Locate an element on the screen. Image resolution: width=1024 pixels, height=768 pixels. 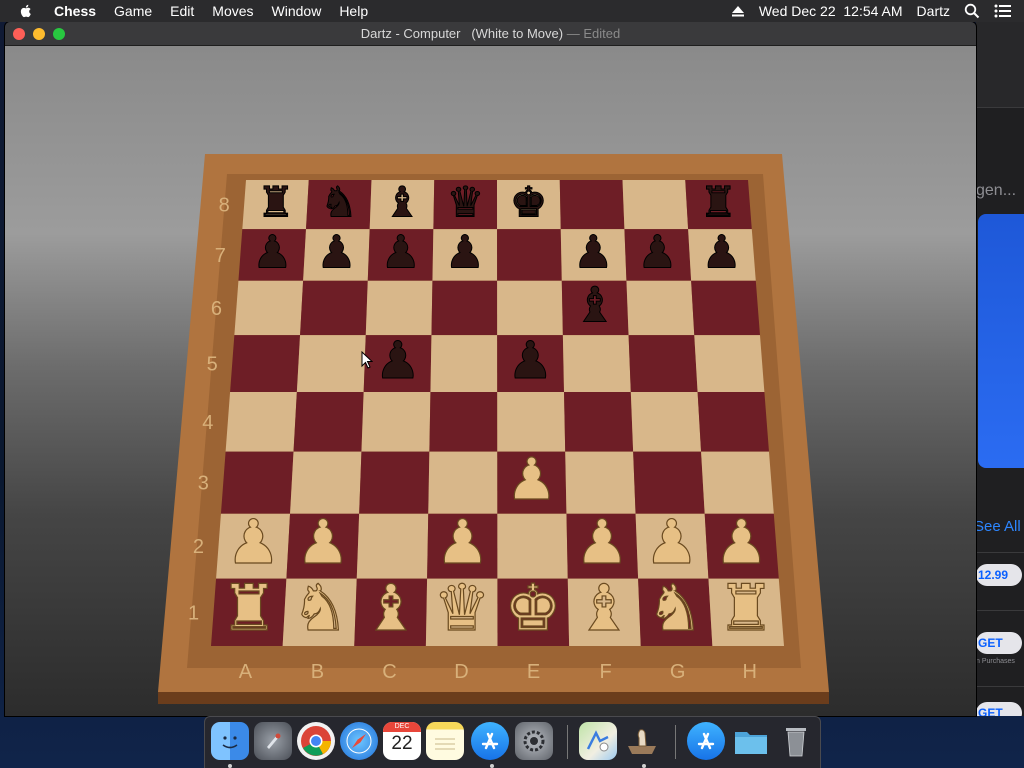
white-rook-a1: ♜ is located at coordinates (249, 609).